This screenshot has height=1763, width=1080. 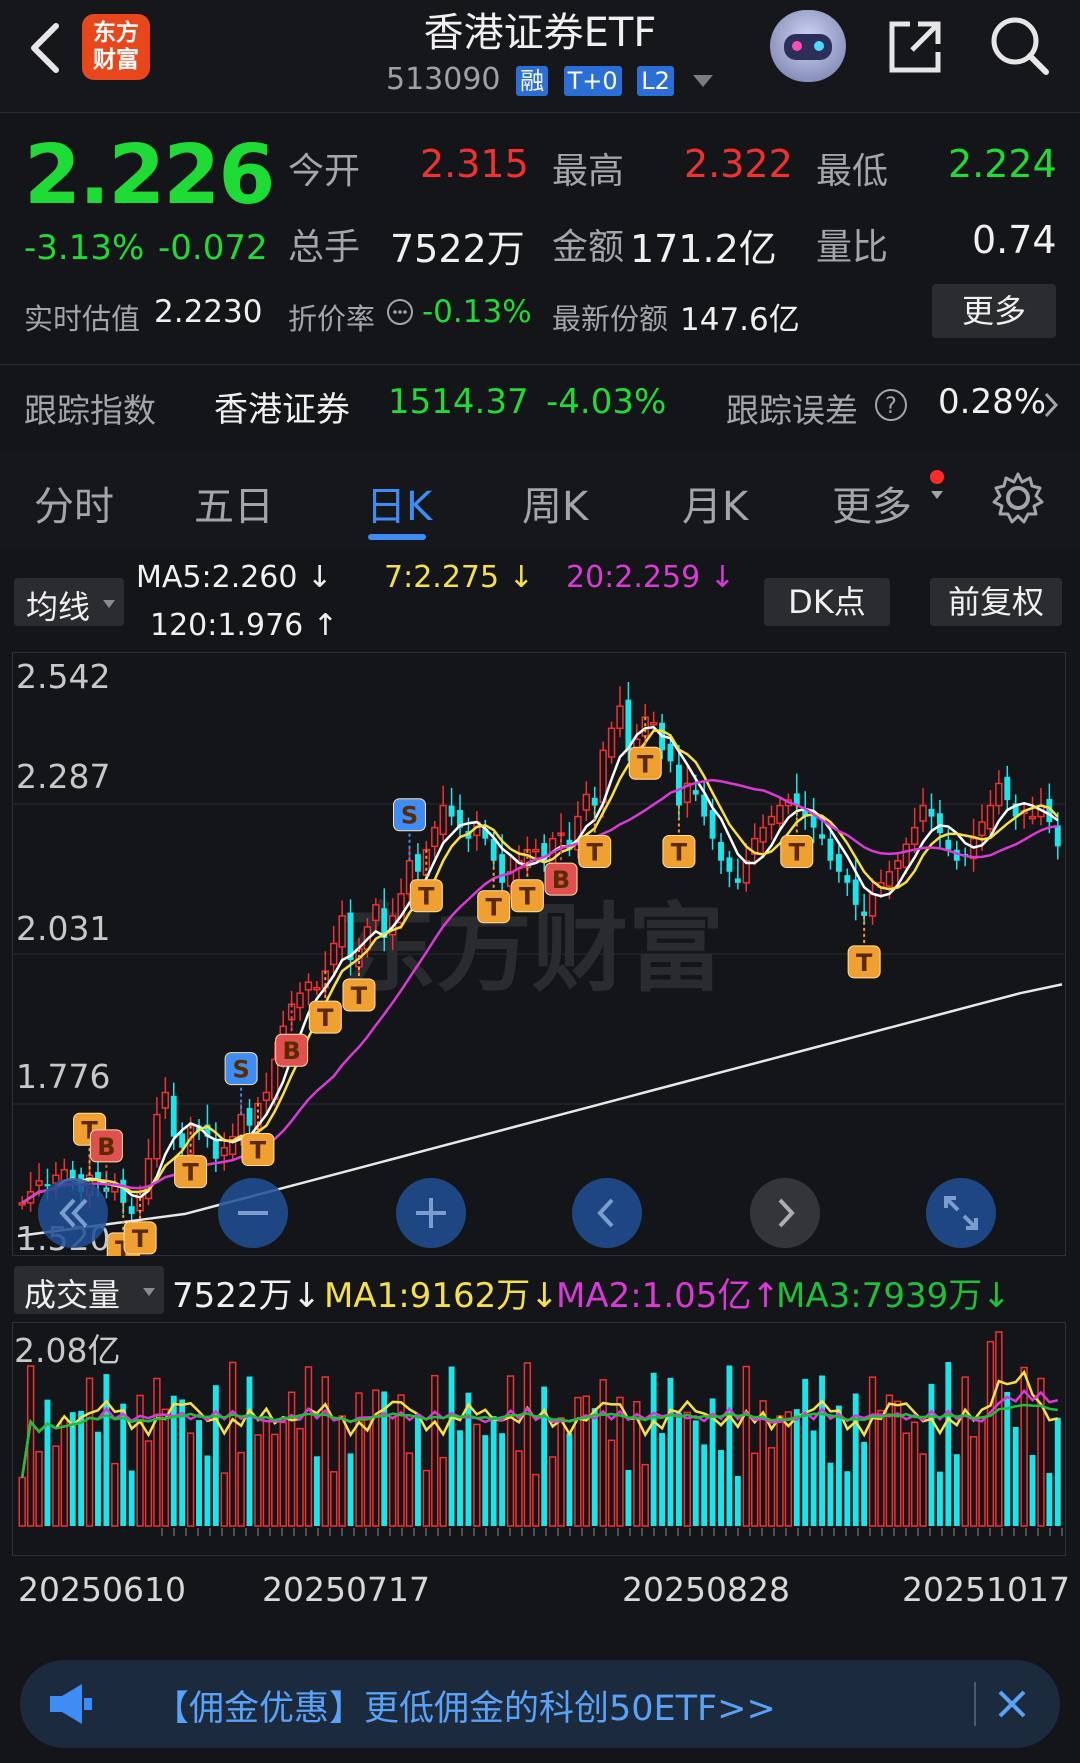 I want to click on ma-selector: 均线, so click(x=69, y=602).